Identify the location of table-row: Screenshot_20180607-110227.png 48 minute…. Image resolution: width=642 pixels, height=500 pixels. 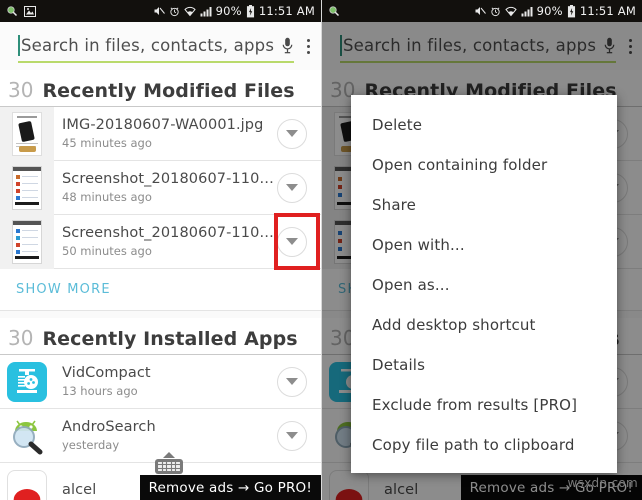
(160, 187).